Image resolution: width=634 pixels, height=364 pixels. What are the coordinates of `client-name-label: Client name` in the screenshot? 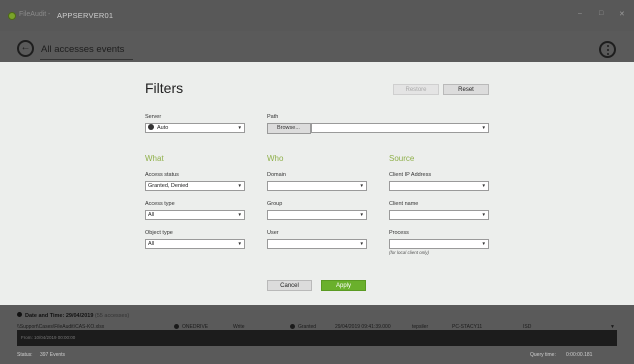 It's located at (404, 204).